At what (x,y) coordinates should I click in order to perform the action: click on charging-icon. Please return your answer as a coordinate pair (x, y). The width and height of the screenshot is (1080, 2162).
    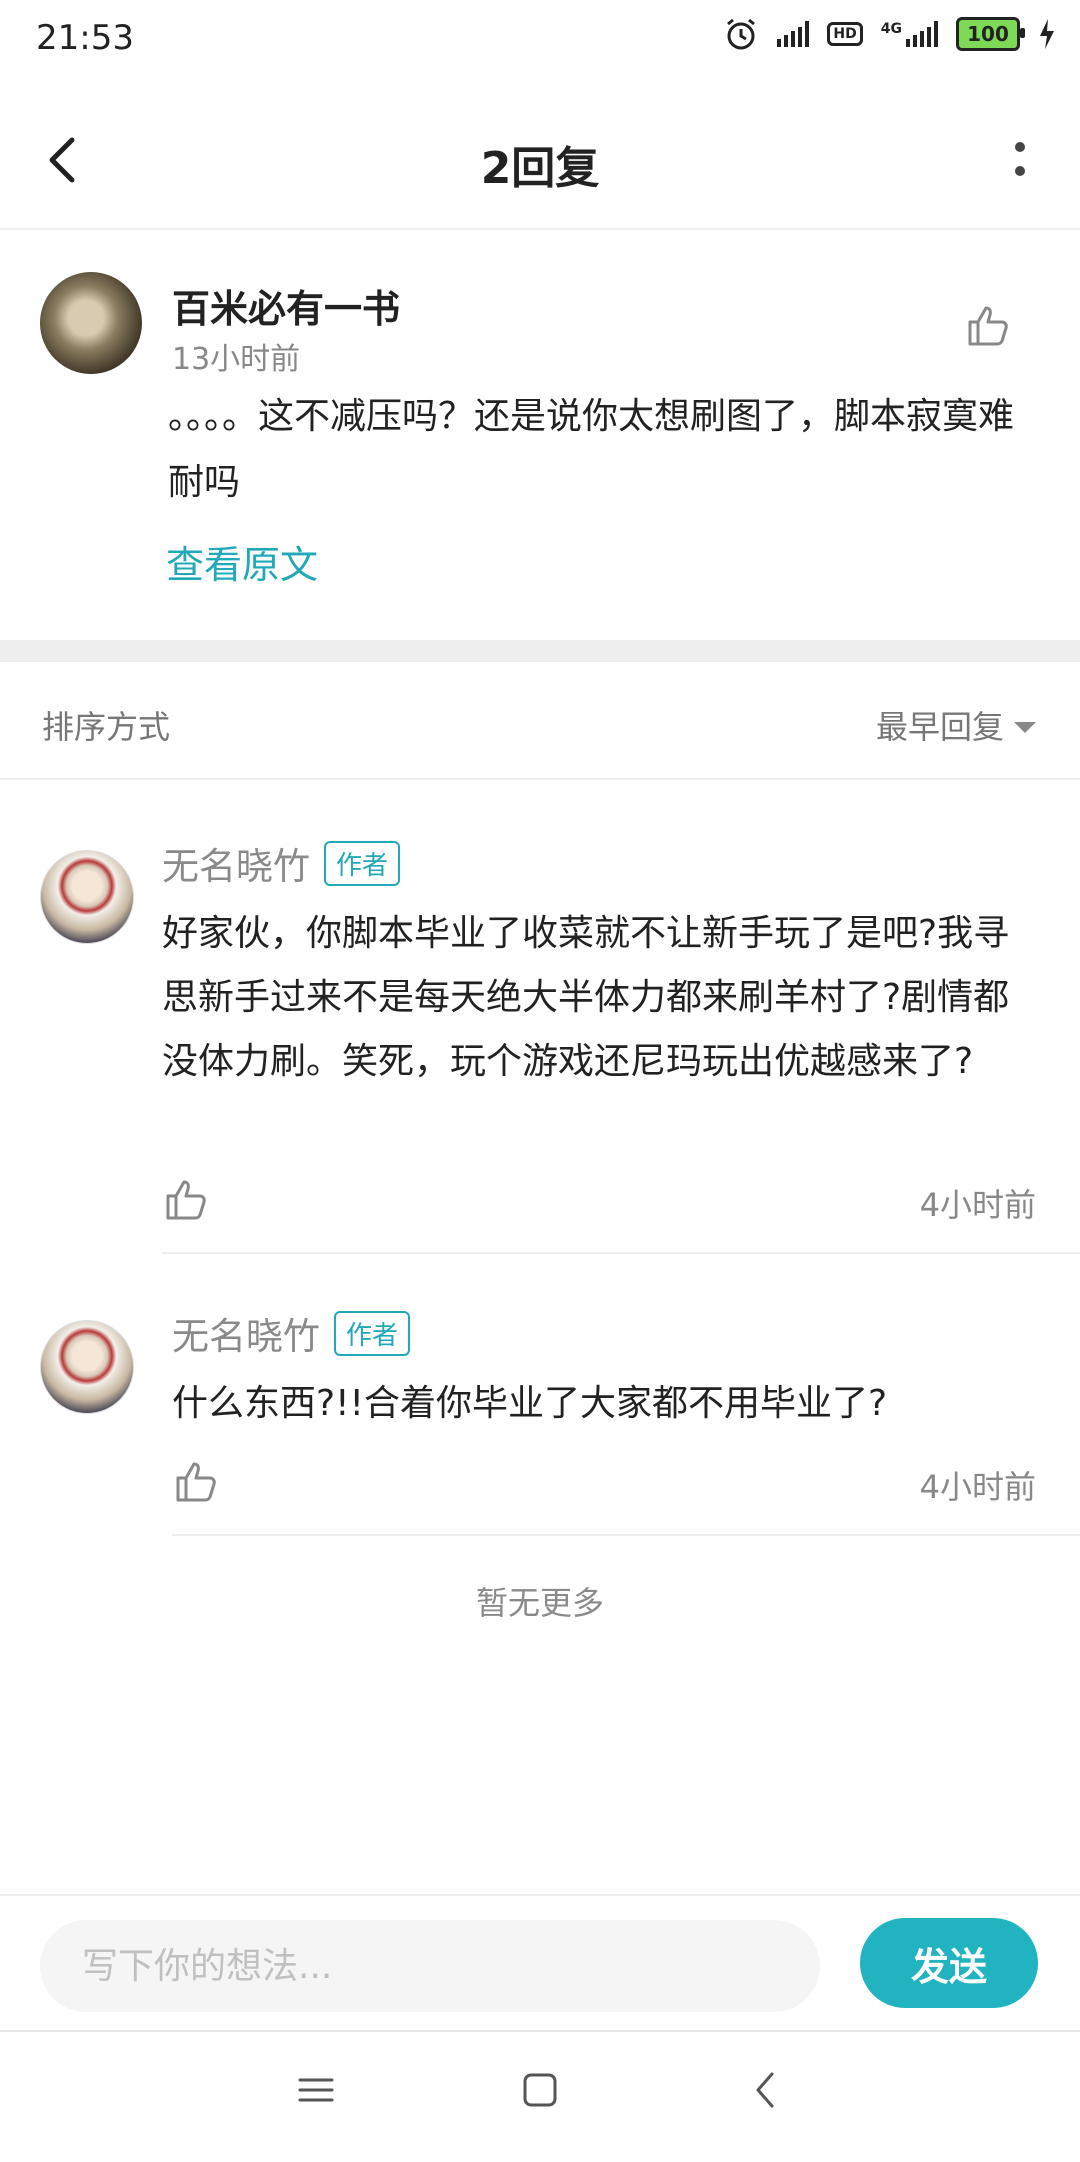
    Looking at the image, I should click on (1047, 34).